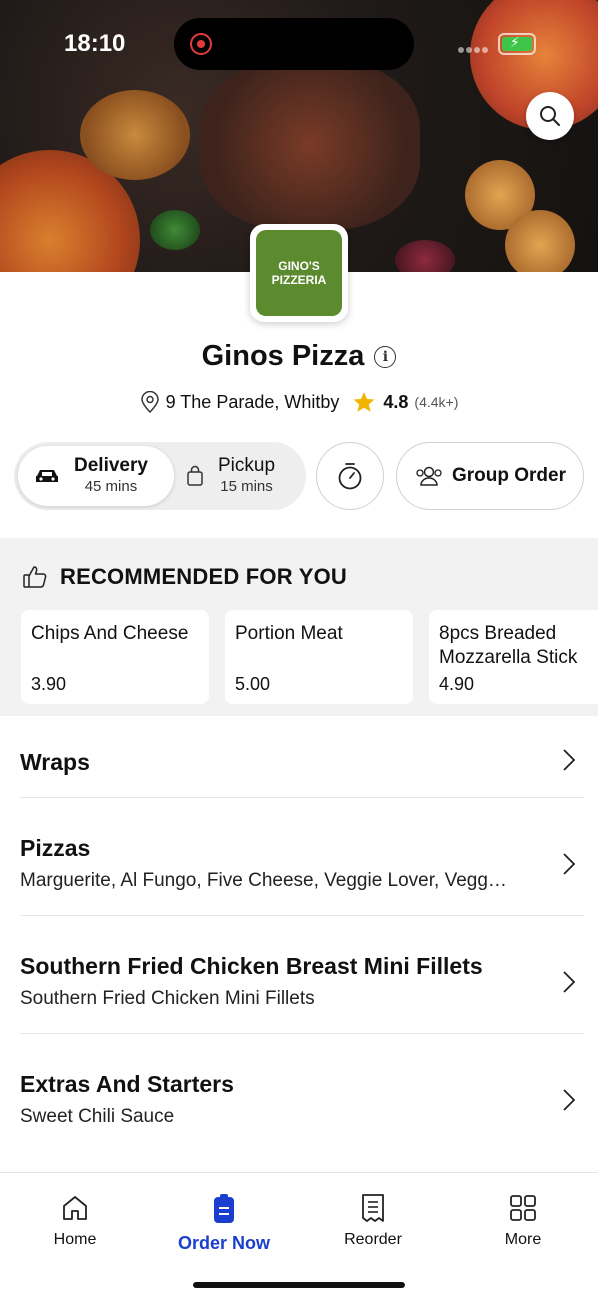 Image resolution: width=598 pixels, height=1300 pixels. What do you see at coordinates (508, 645) in the screenshot?
I see `recommended-item-name: 8pcs Breaded Mozzarella Stick` at bounding box center [508, 645].